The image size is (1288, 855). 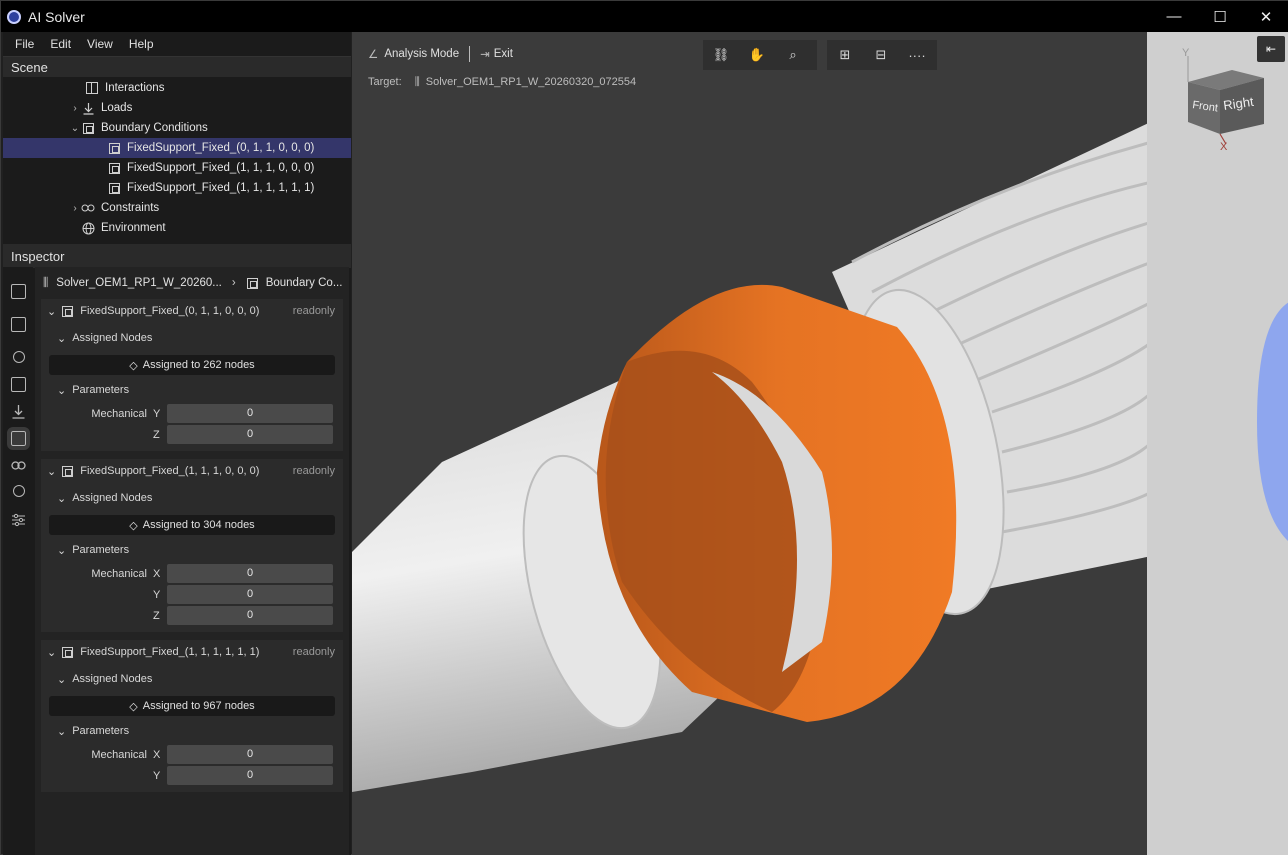 What do you see at coordinates (170, 311) in the screenshot?
I see `card-title: FixedSupport_Fixed_(0, 1, 1, 0, 0, 0)` at bounding box center [170, 311].